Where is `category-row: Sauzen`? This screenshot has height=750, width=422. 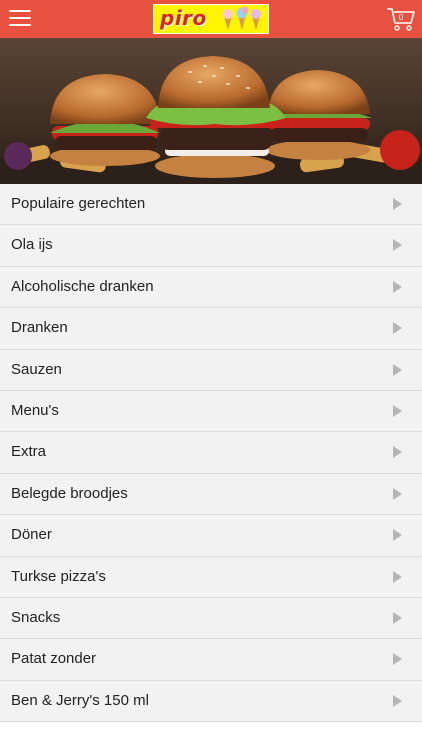 category-row: Sauzen is located at coordinates (211, 370).